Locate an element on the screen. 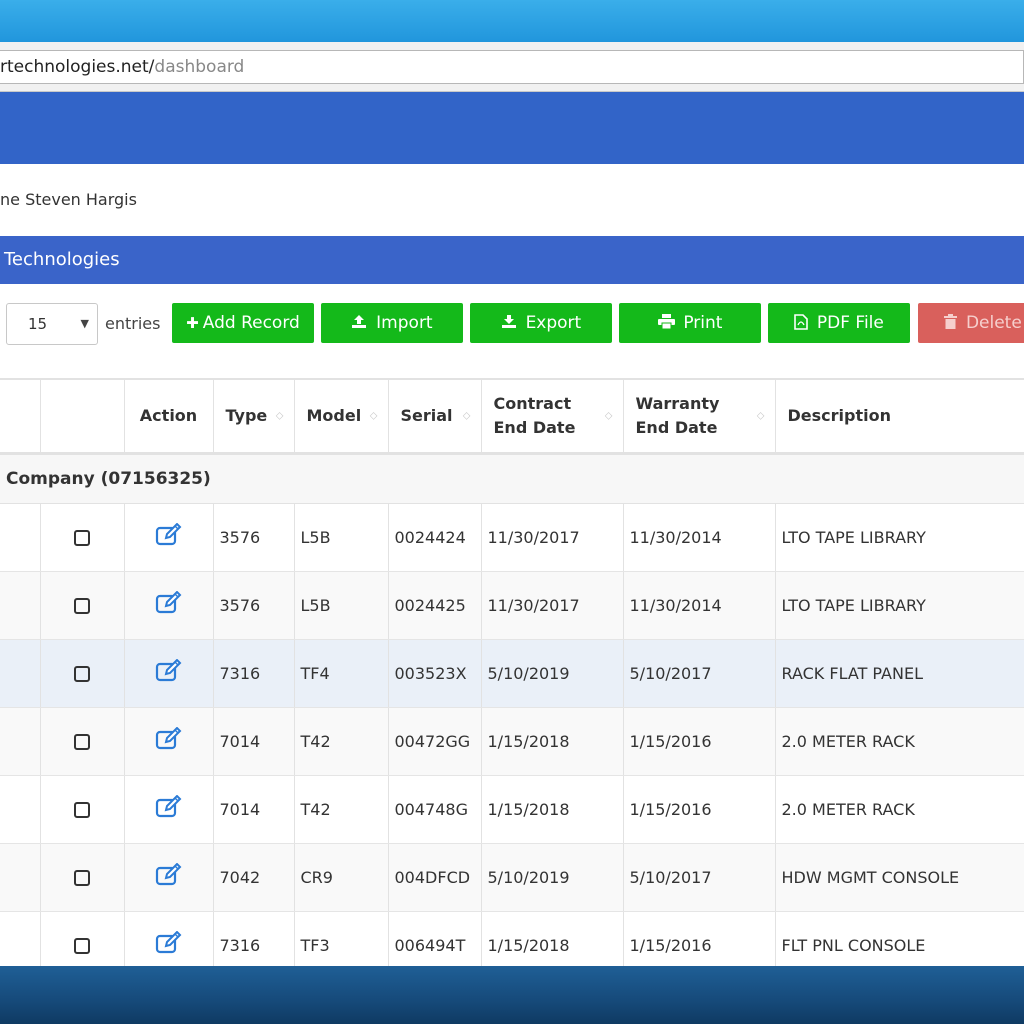 This screenshot has height=1024, width=1024. url-field: rtechnologies.net/dashboard is located at coordinates (512, 67).